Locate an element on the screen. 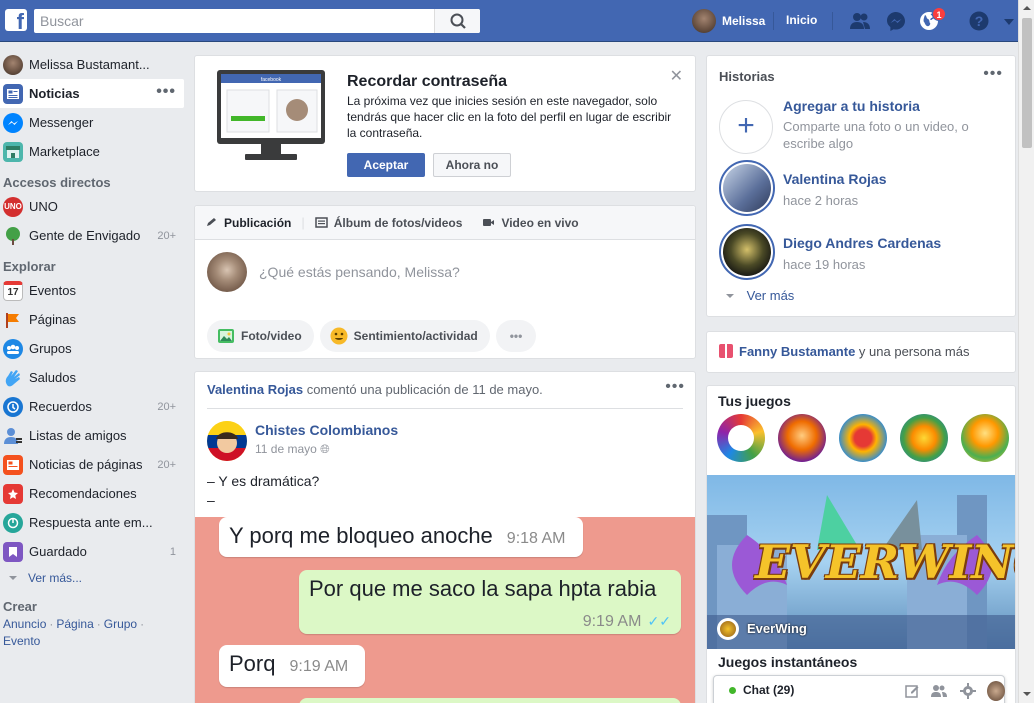  sidebar-item-friend-lists: Listas de amigos is located at coordinates (93, 435).